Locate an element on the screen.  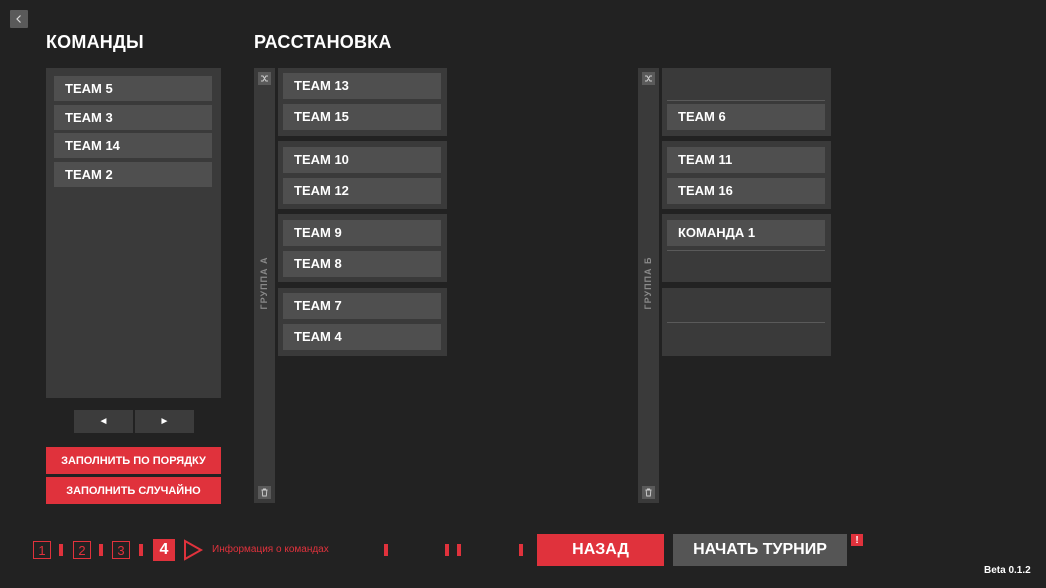
clear-group-a-button is located at coordinates (264, 492).